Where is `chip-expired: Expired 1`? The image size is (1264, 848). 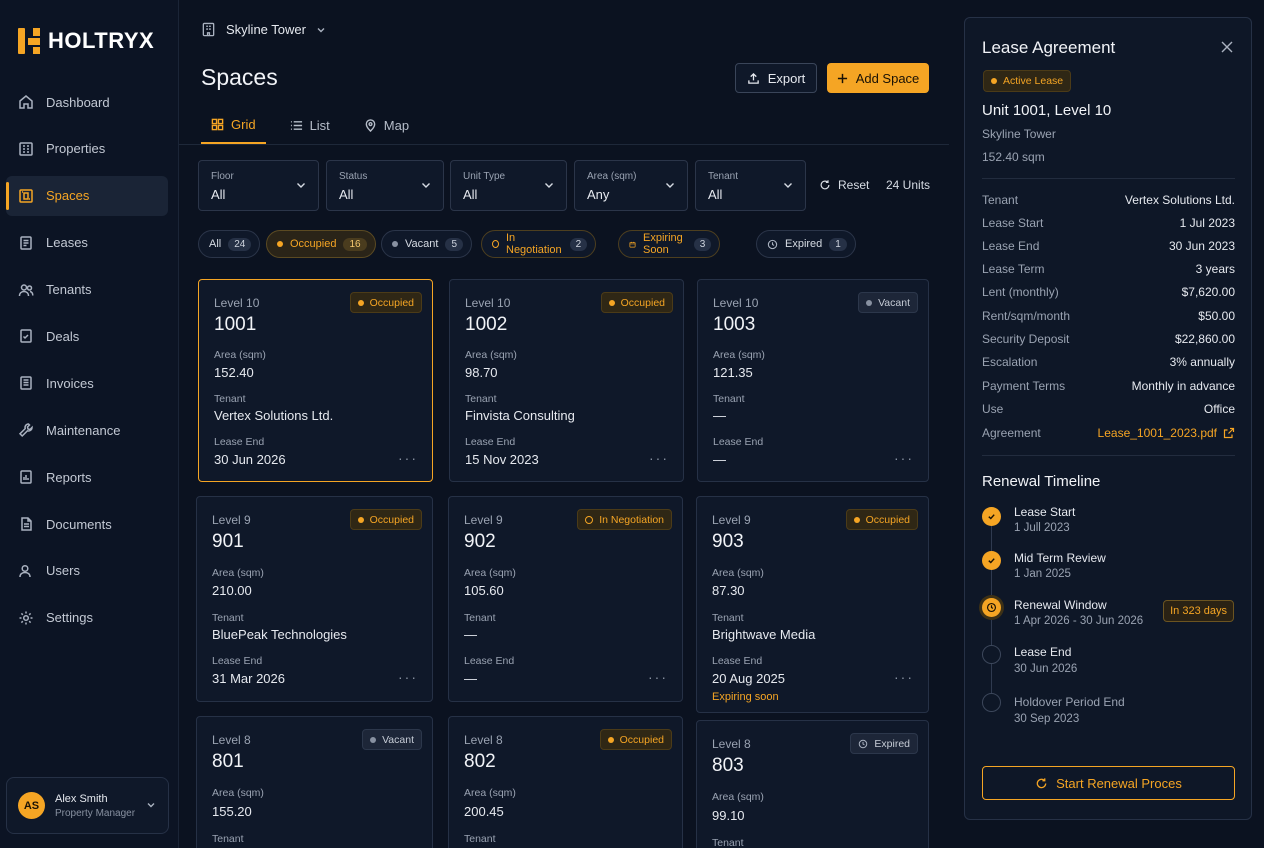 chip-expired: Expired 1 is located at coordinates (806, 244).